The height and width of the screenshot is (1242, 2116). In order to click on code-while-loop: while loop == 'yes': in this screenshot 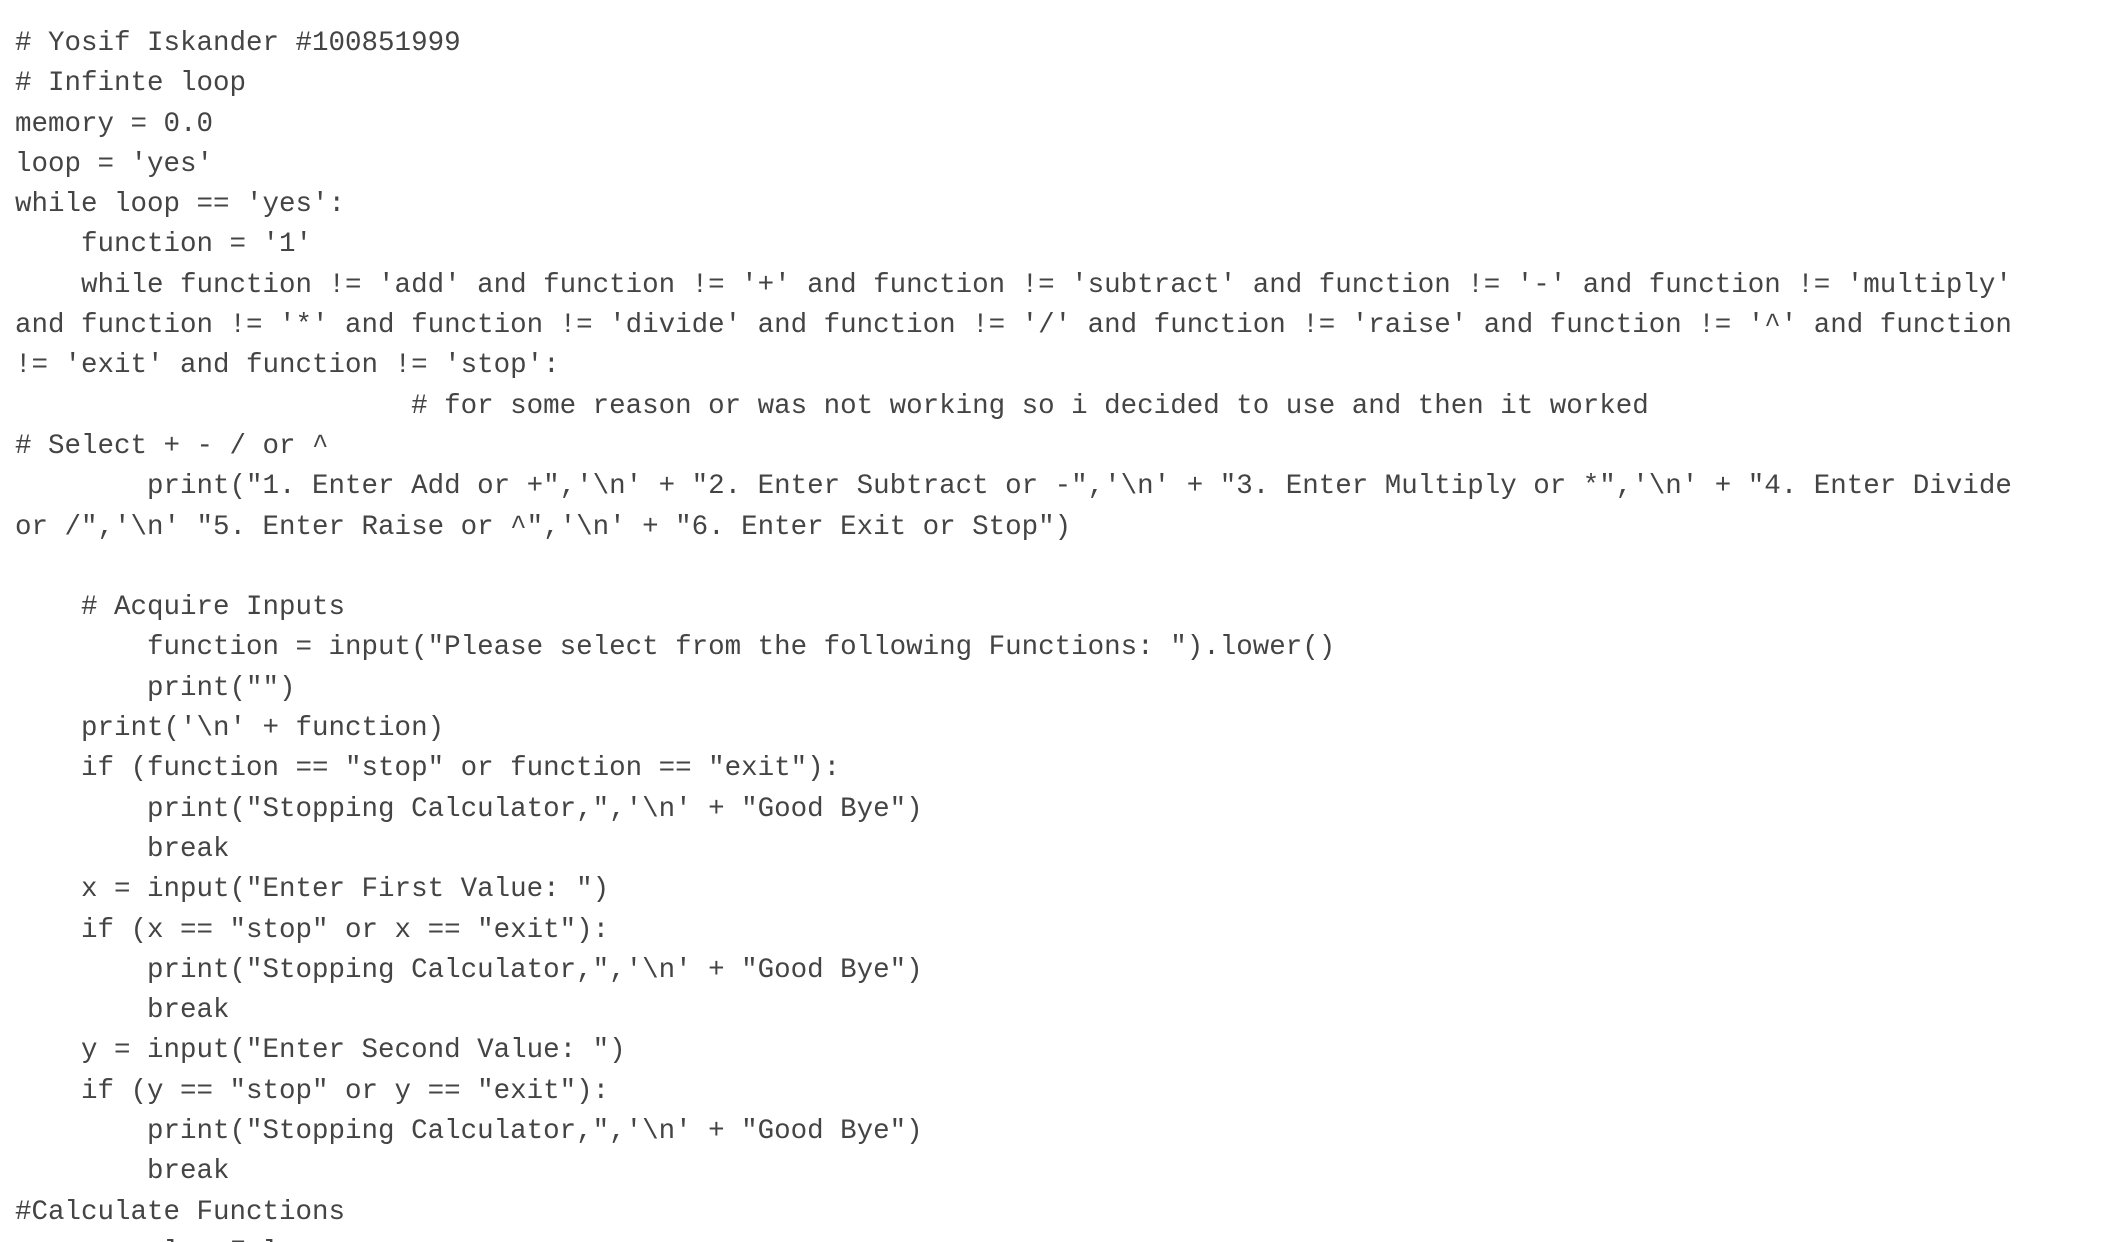, I will do `click(180, 205)`.